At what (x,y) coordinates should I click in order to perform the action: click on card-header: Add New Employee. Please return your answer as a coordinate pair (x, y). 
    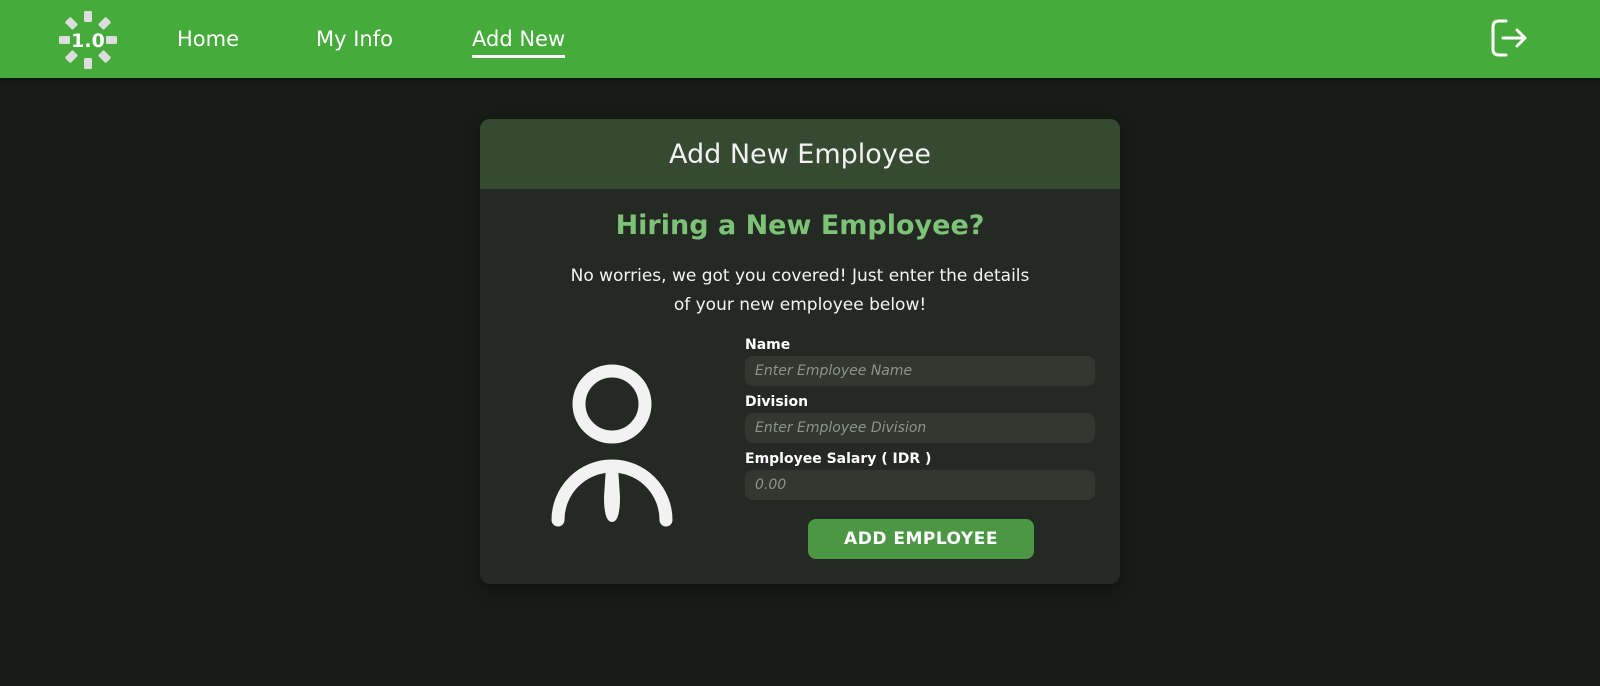
    Looking at the image, I should click on (800, 154).